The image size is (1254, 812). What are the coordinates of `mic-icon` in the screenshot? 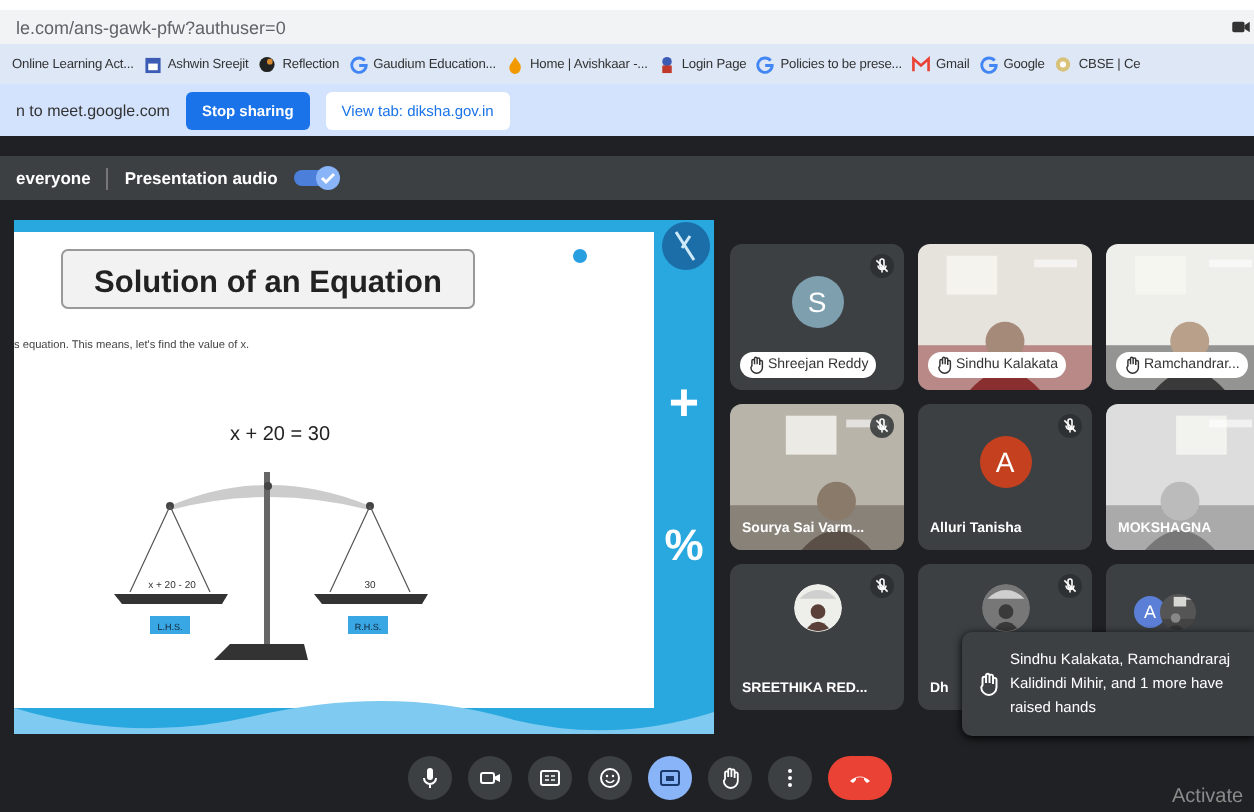 It's located at (430, 778).